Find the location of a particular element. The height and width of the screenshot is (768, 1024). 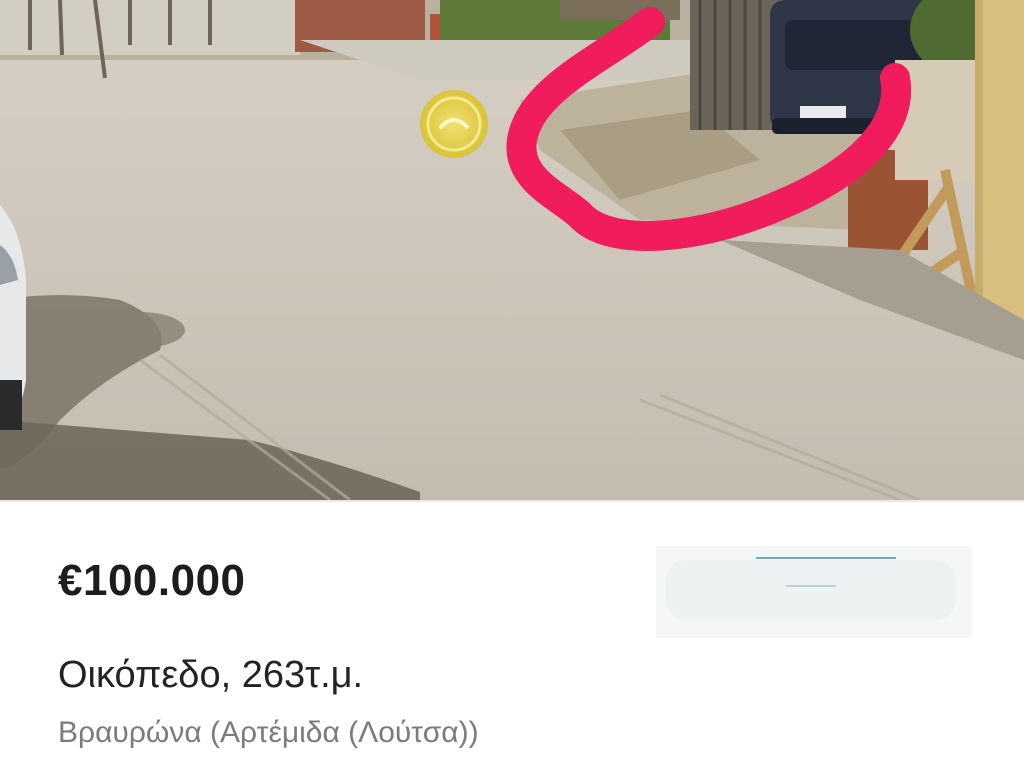

watermark-logo is located at coordinates (454, 124).